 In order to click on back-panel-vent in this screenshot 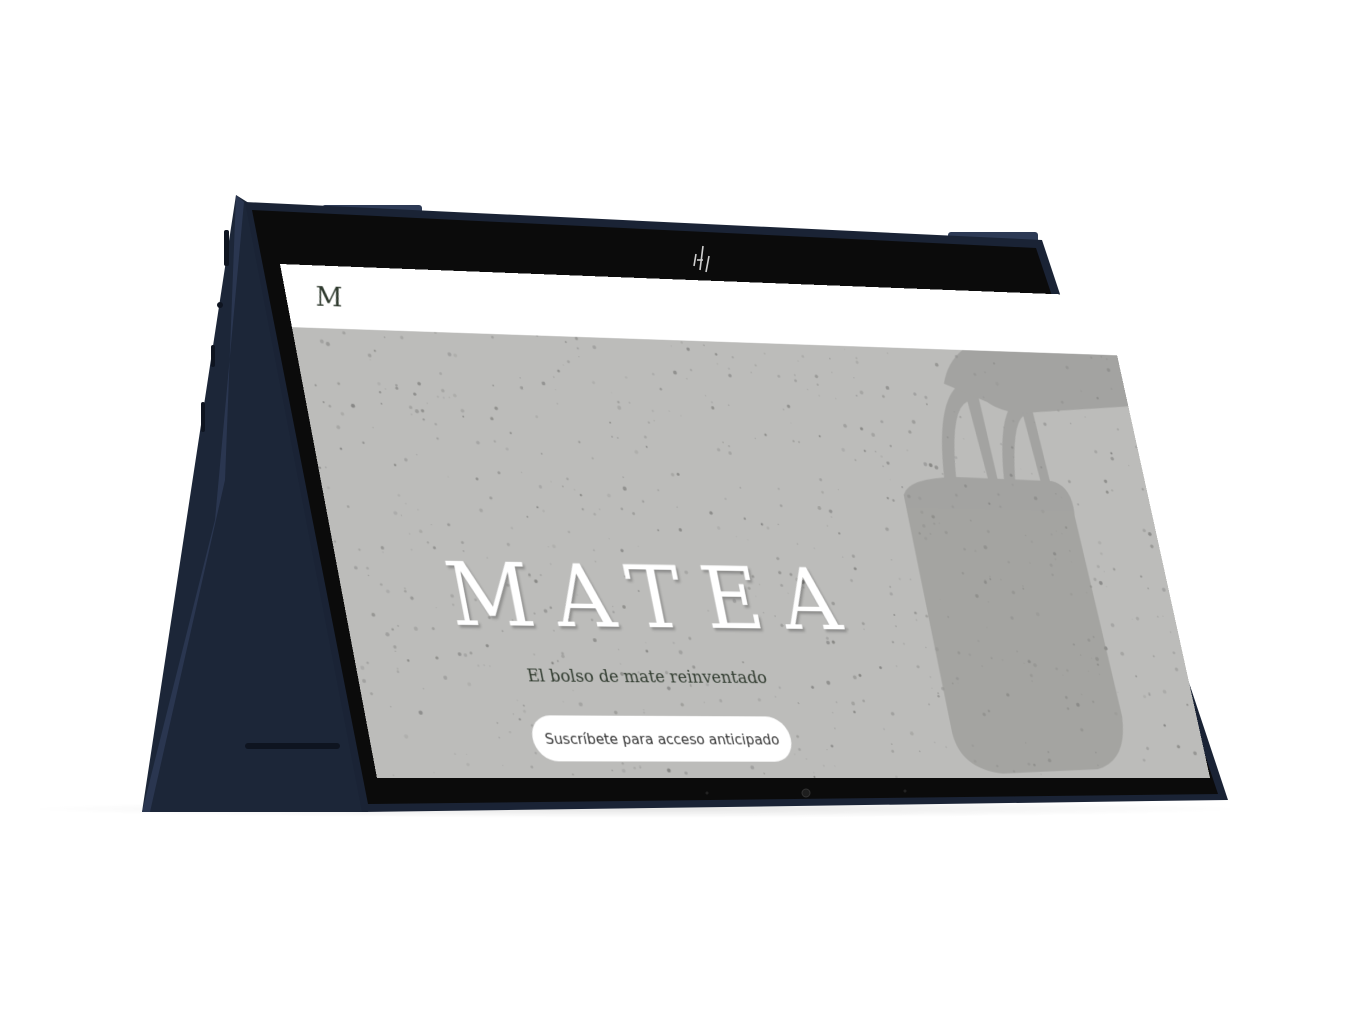, I will do `click(292, 746)`.